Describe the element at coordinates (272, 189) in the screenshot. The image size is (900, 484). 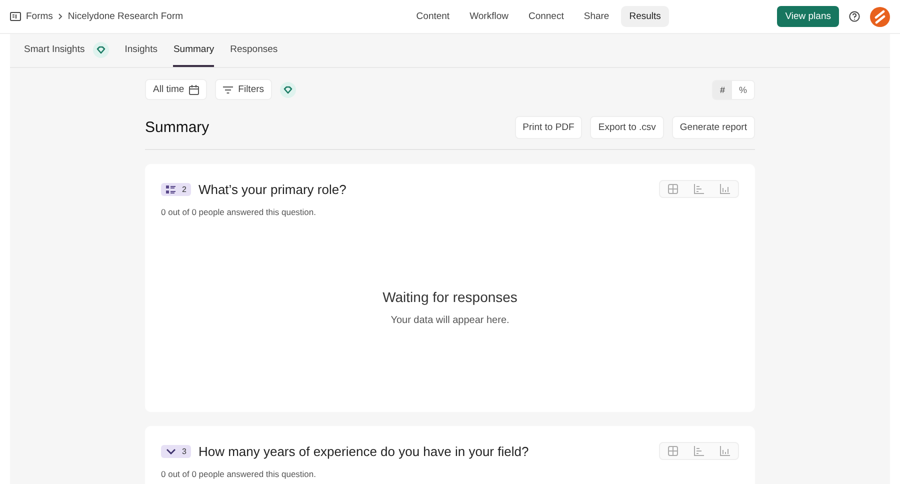
I see `question-title: What’s your primary role?` at that location.